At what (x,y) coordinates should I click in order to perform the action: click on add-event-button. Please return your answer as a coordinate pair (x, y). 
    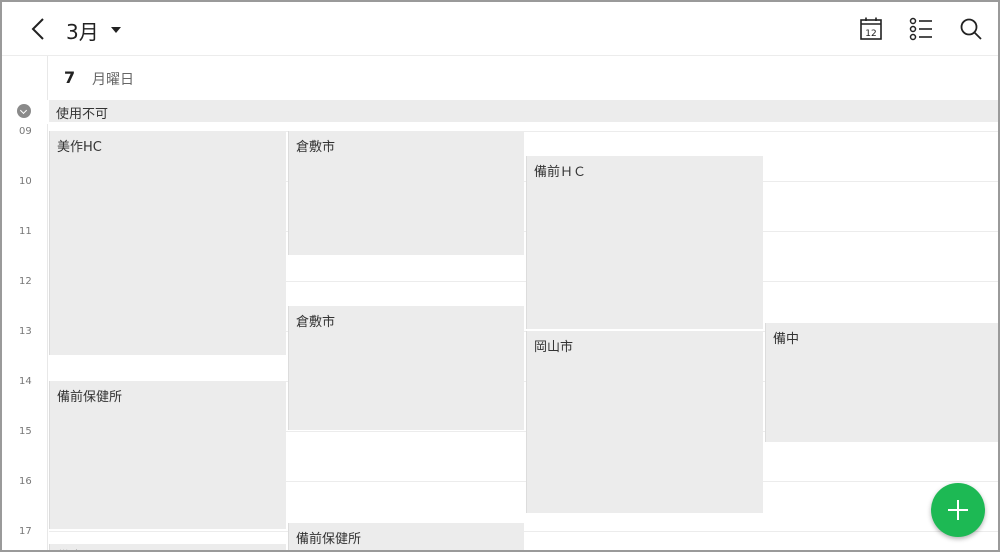
    Looking at the image, I should click on (958, 510).